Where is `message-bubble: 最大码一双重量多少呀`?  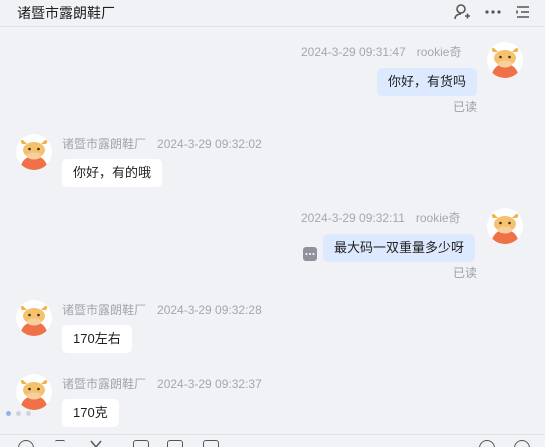
message-bubble: 最大码一双重量多少呀 is located at coordinates (399, 248).